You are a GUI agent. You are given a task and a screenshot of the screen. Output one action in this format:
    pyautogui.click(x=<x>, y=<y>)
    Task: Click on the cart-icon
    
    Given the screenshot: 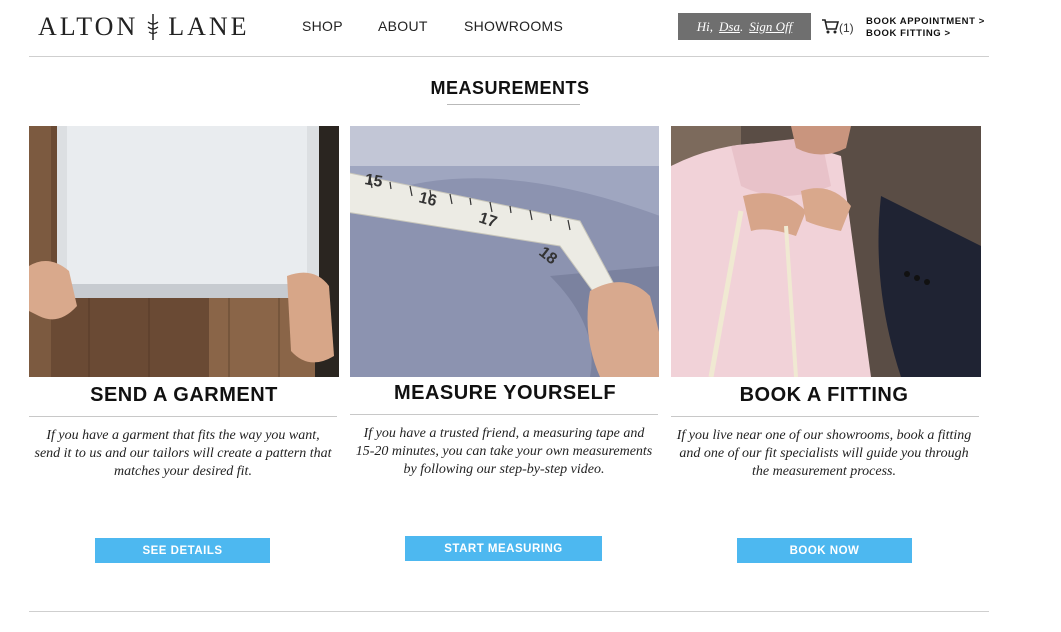 What is the action you would take?
    pyautogui.click(x=831, y=27)
    